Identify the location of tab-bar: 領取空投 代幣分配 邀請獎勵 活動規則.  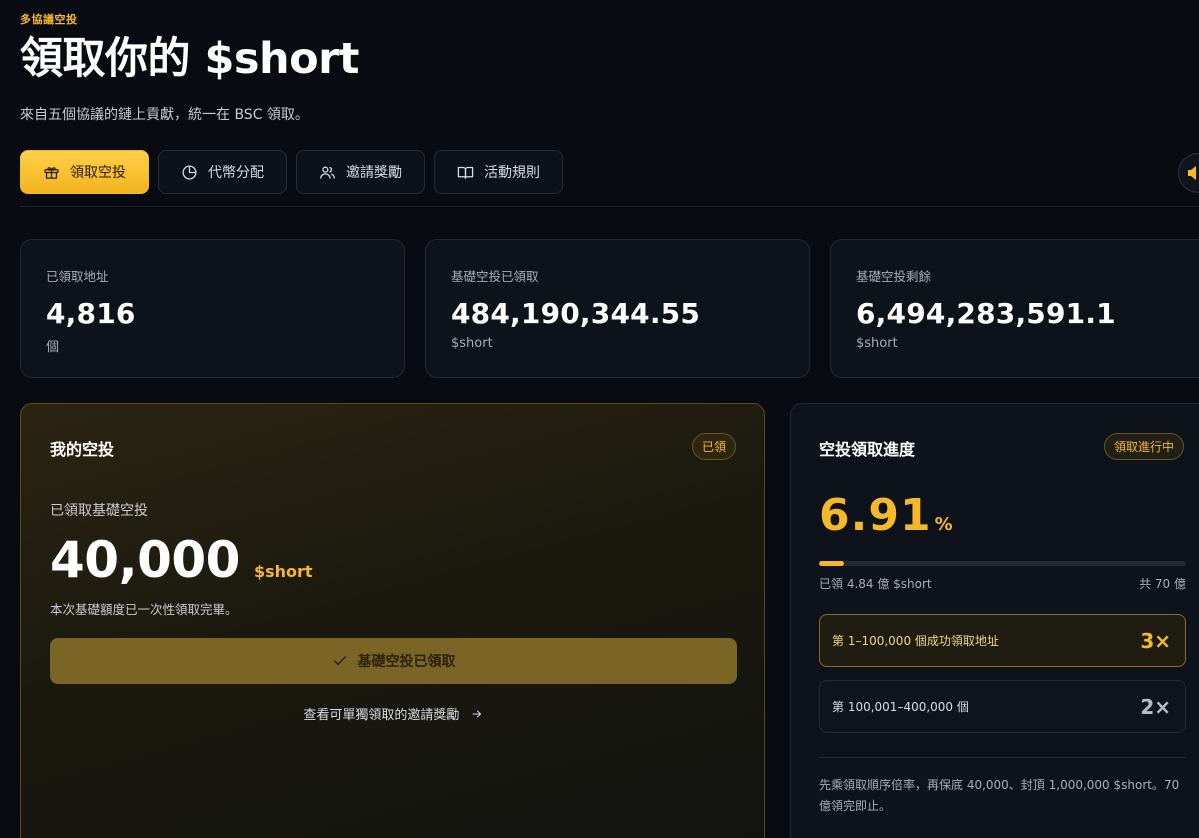
(291, 172).